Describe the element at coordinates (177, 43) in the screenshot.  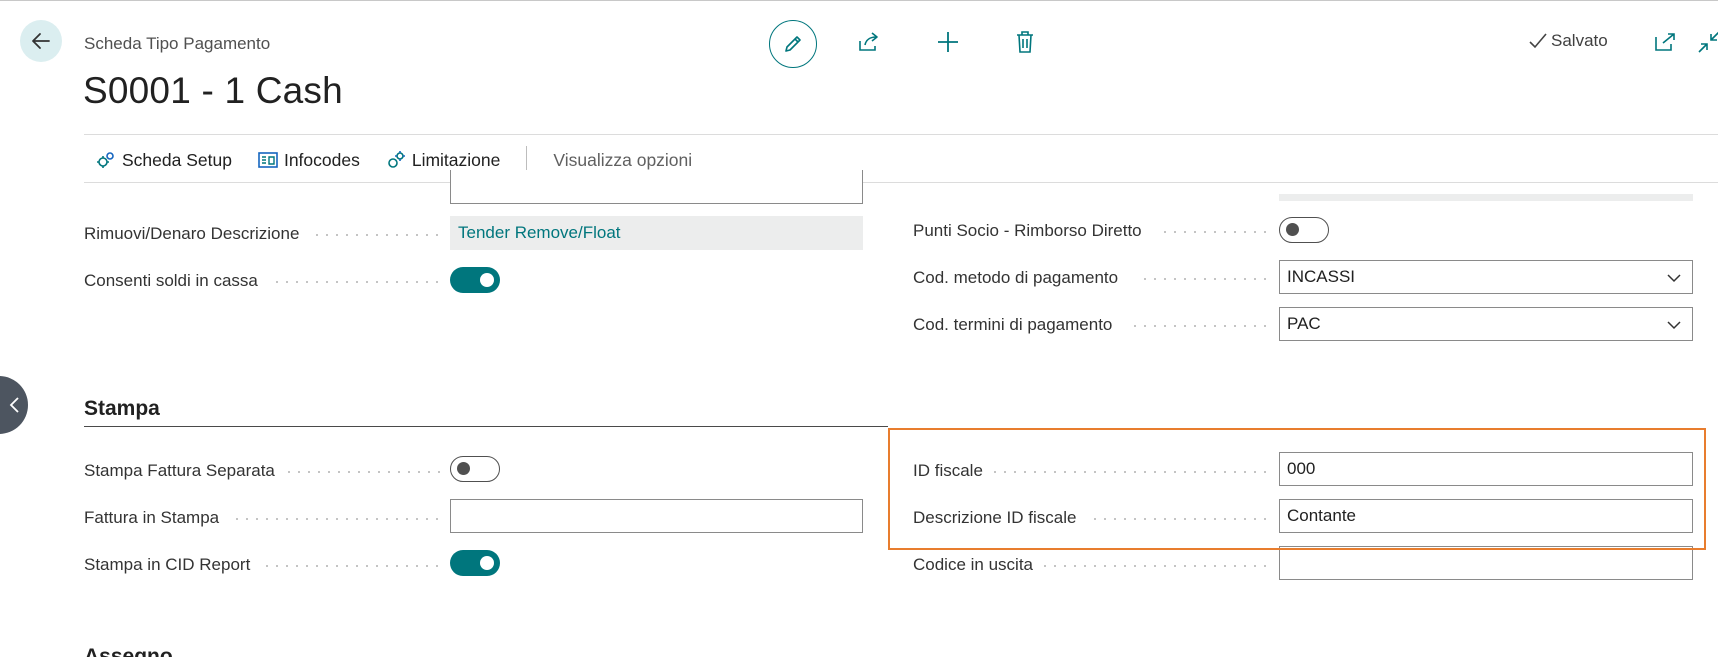
I see `page-caption: Scheda Tipo Pagamento` at that location.